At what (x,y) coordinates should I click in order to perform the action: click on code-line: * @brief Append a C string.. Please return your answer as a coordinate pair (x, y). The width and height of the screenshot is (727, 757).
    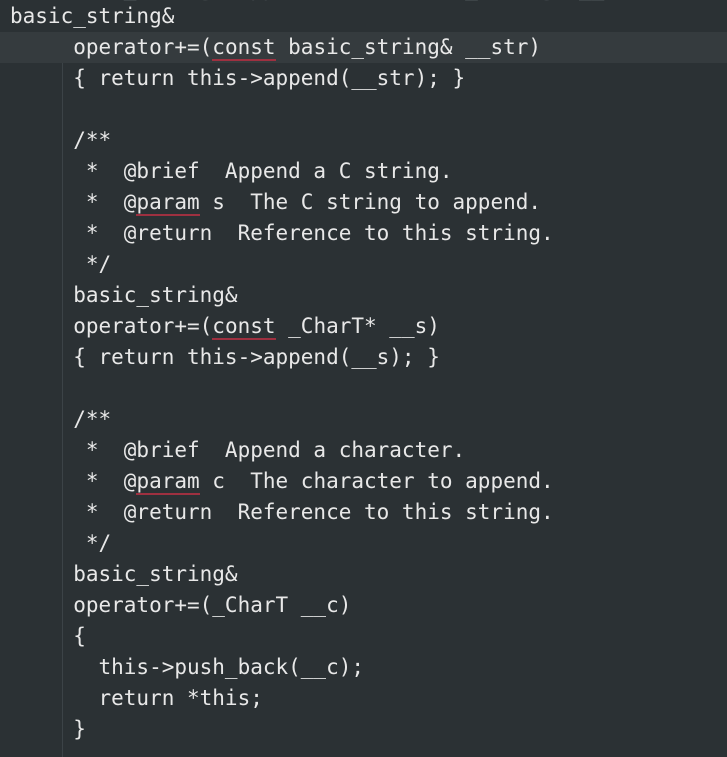
    Looking at the image, I should click on (363, 171).